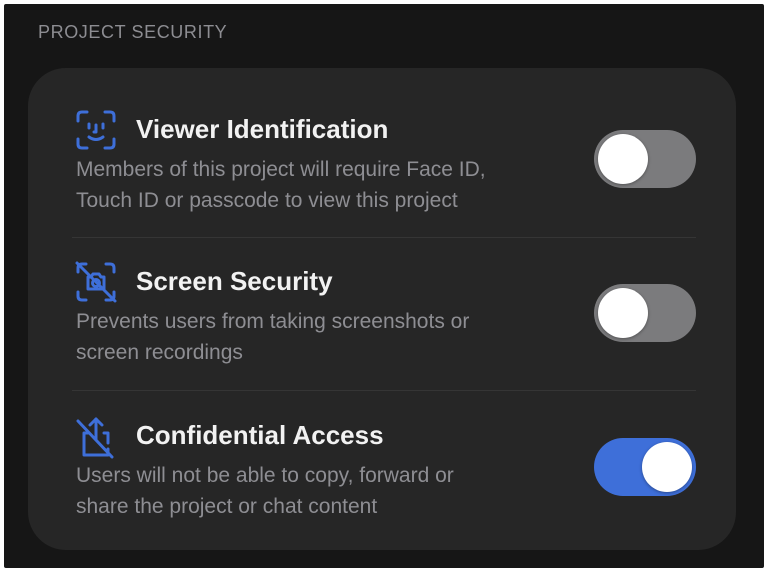 The height and width of the screenshot is (574, 766). I want to click on setting-title: Viewer Identification, so click(262, 129).